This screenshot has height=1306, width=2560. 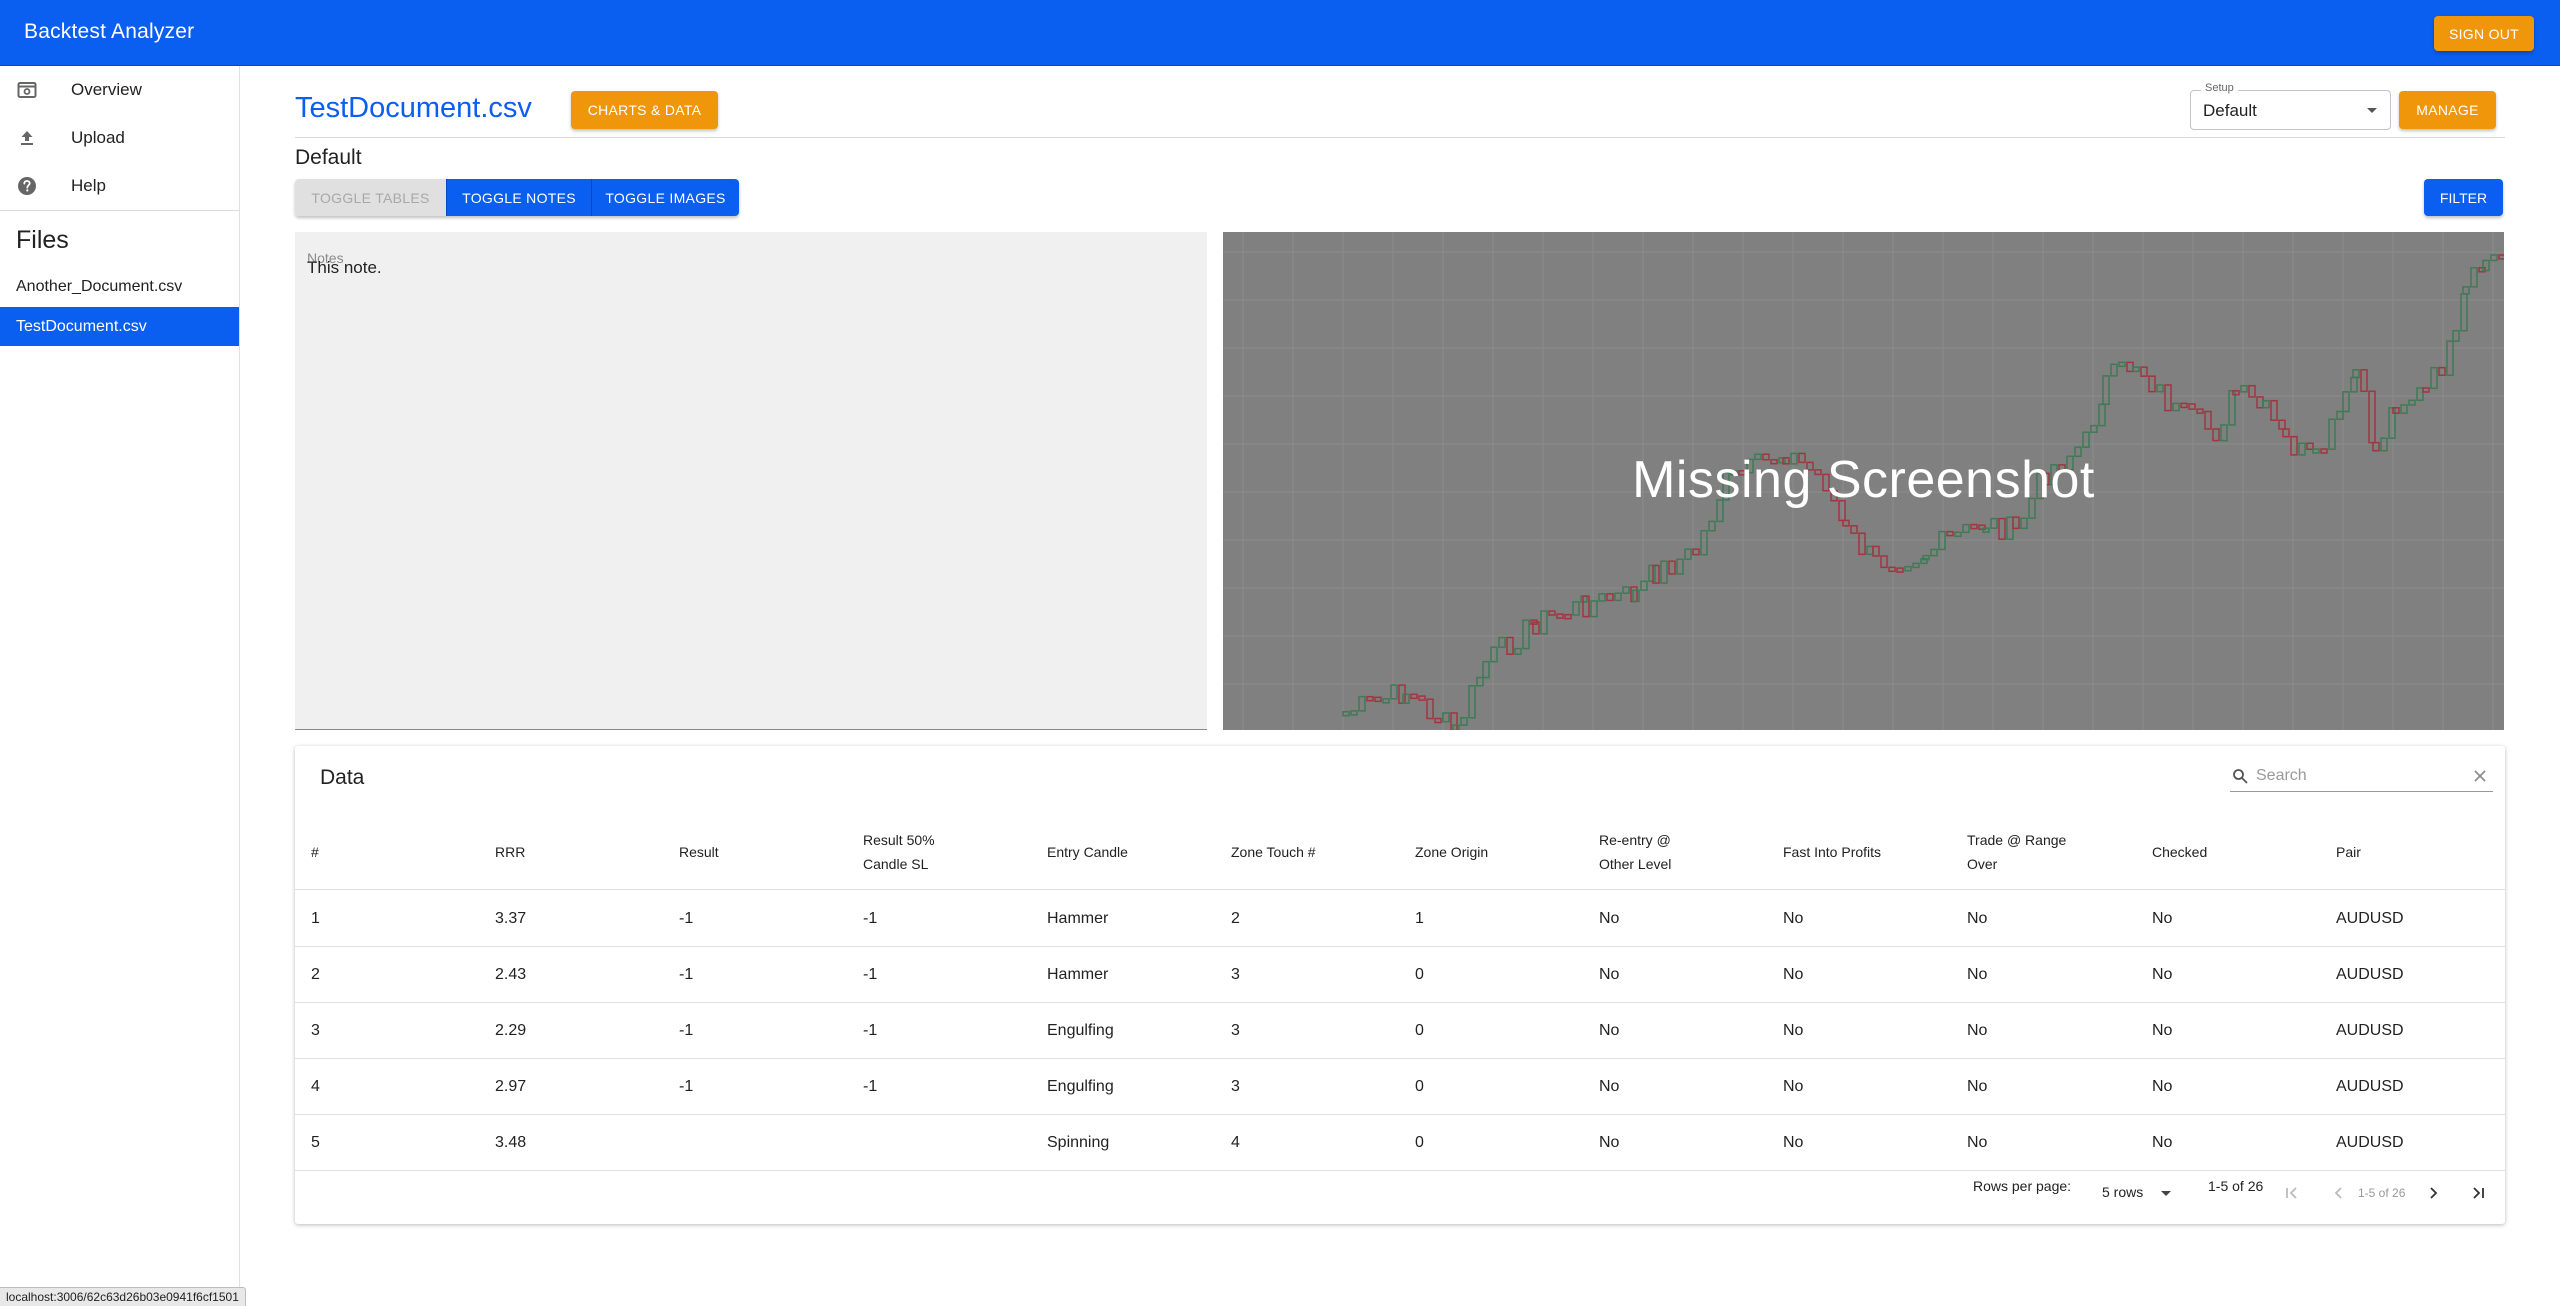 What do you see at coordinates (123, 1296) in the screenshot?
I see `browser-status-url: localhost:3006/62c63d26b03e0941f6cf1501` at bounding box center [123, 1296].